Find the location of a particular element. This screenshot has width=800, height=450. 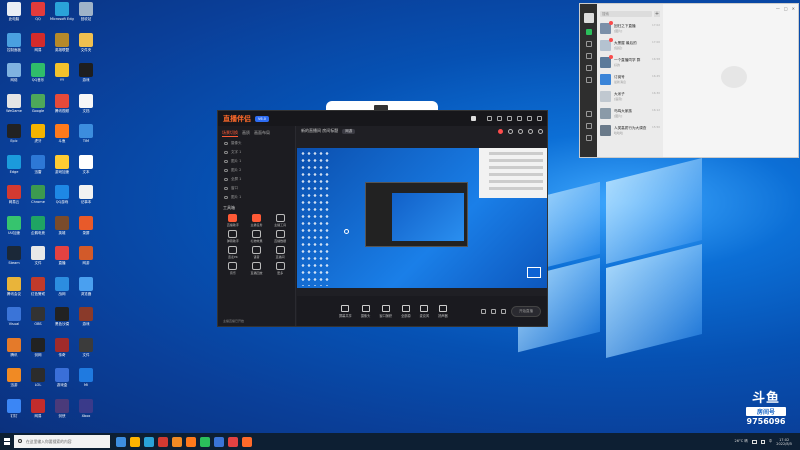

toolbox-item: 直播间 is located at coordinates (280, 252).